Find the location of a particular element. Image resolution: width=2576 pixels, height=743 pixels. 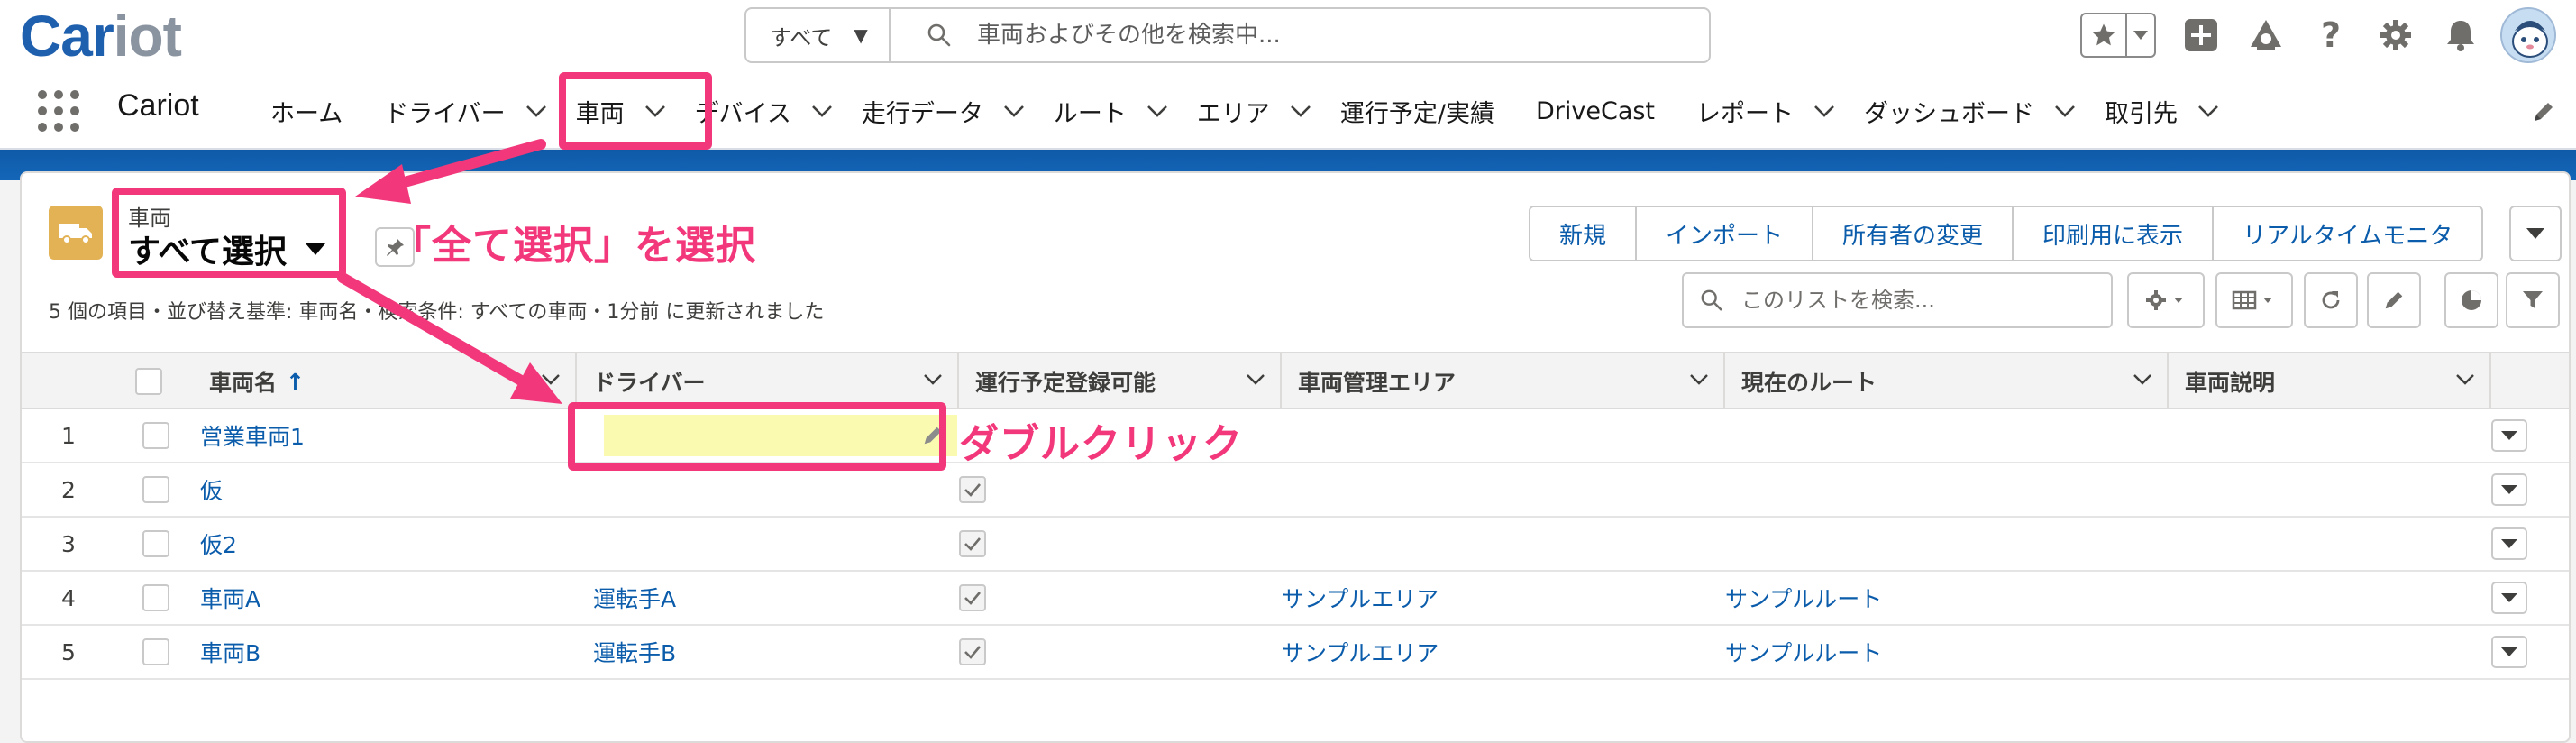

tab-driving-data: 走行データ is located at coordinates (958, 111).